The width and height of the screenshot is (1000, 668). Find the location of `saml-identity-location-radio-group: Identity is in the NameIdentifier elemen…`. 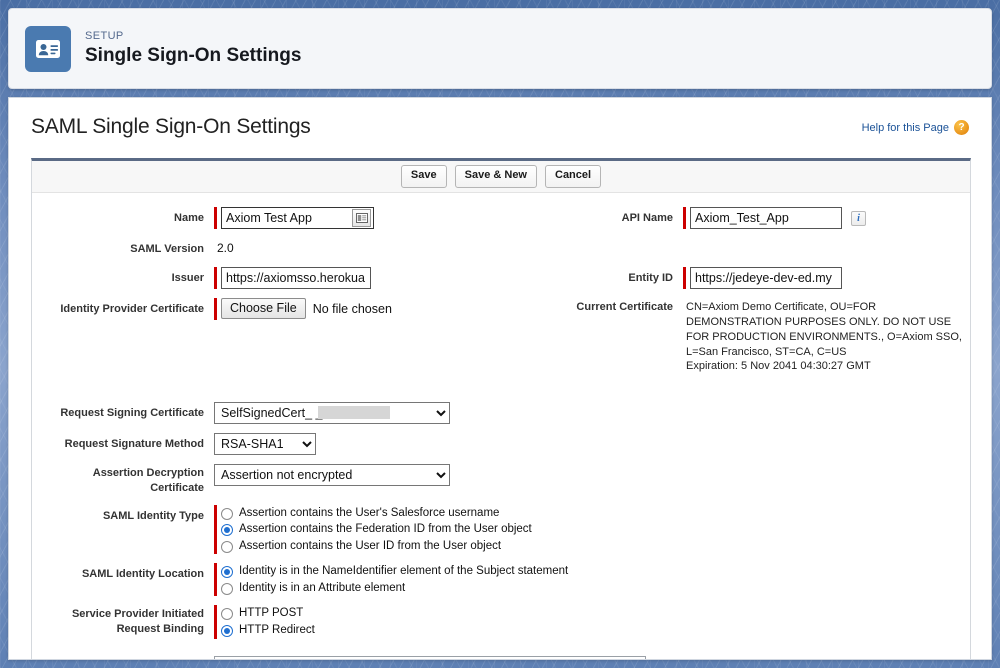

saml-identity-location-radio-group: Identity is in the NameIdentifier elemen… is located at coordinates (394, 579).